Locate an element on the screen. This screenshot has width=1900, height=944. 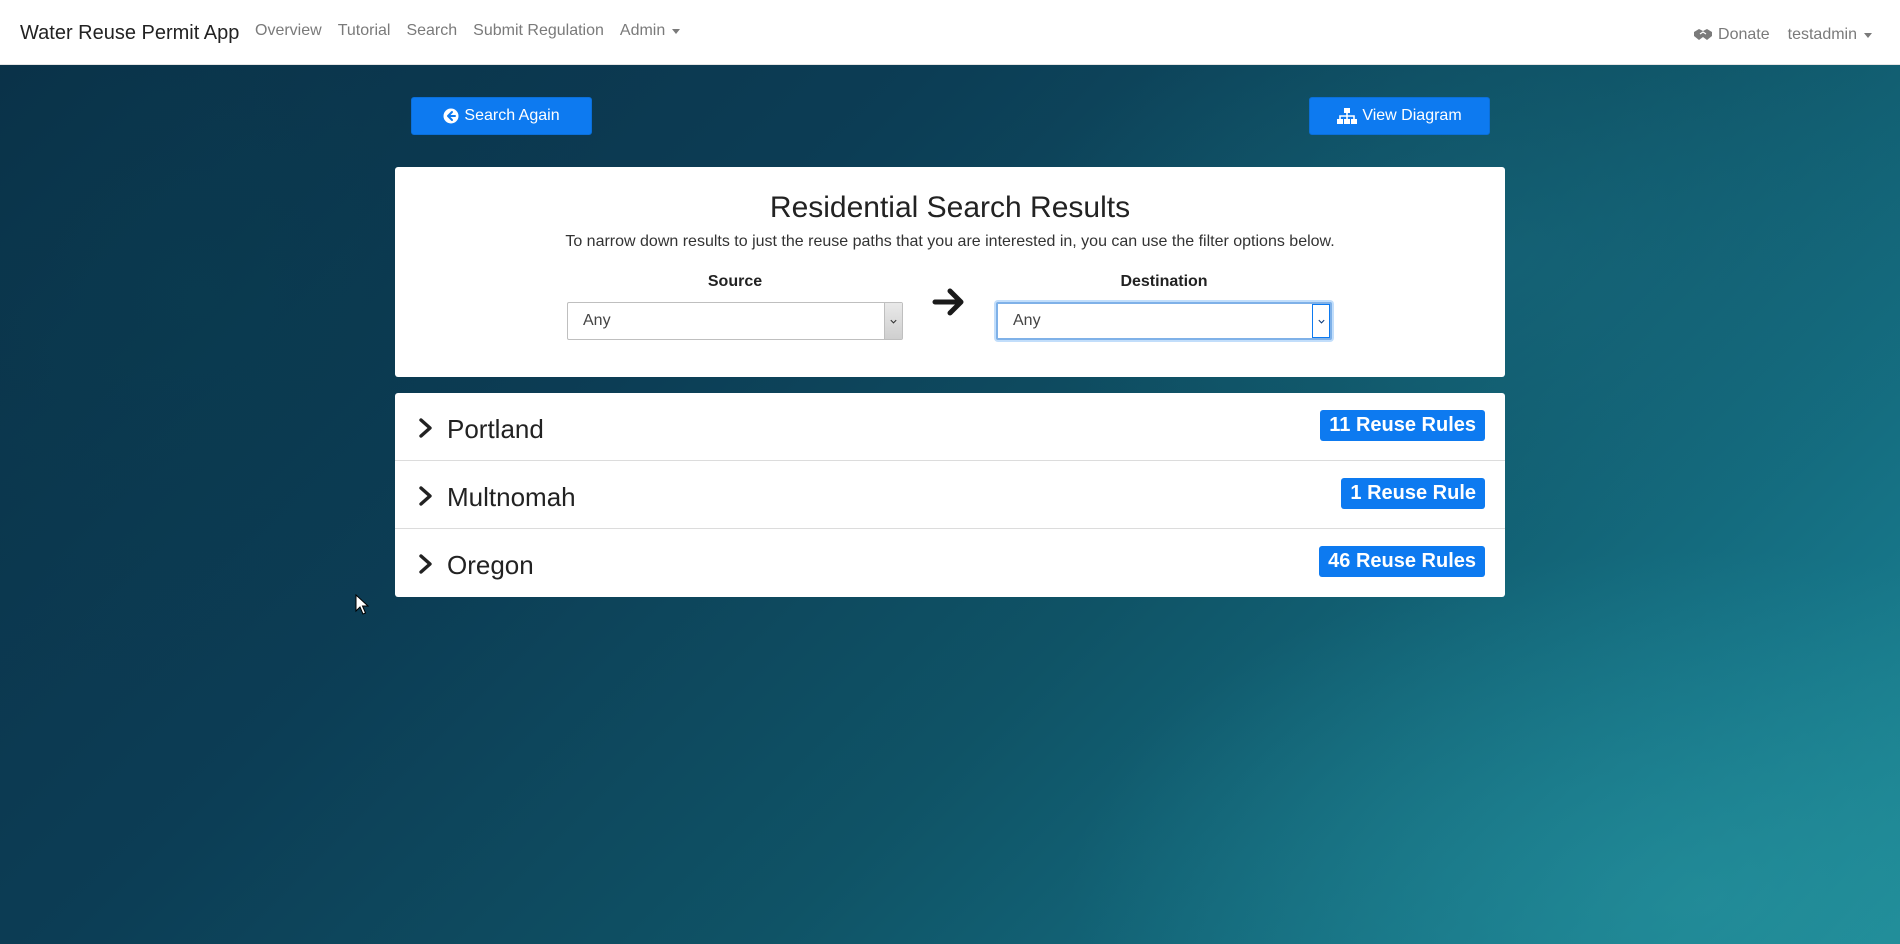
source-select-value: Any is located at coordinates (597, 320).